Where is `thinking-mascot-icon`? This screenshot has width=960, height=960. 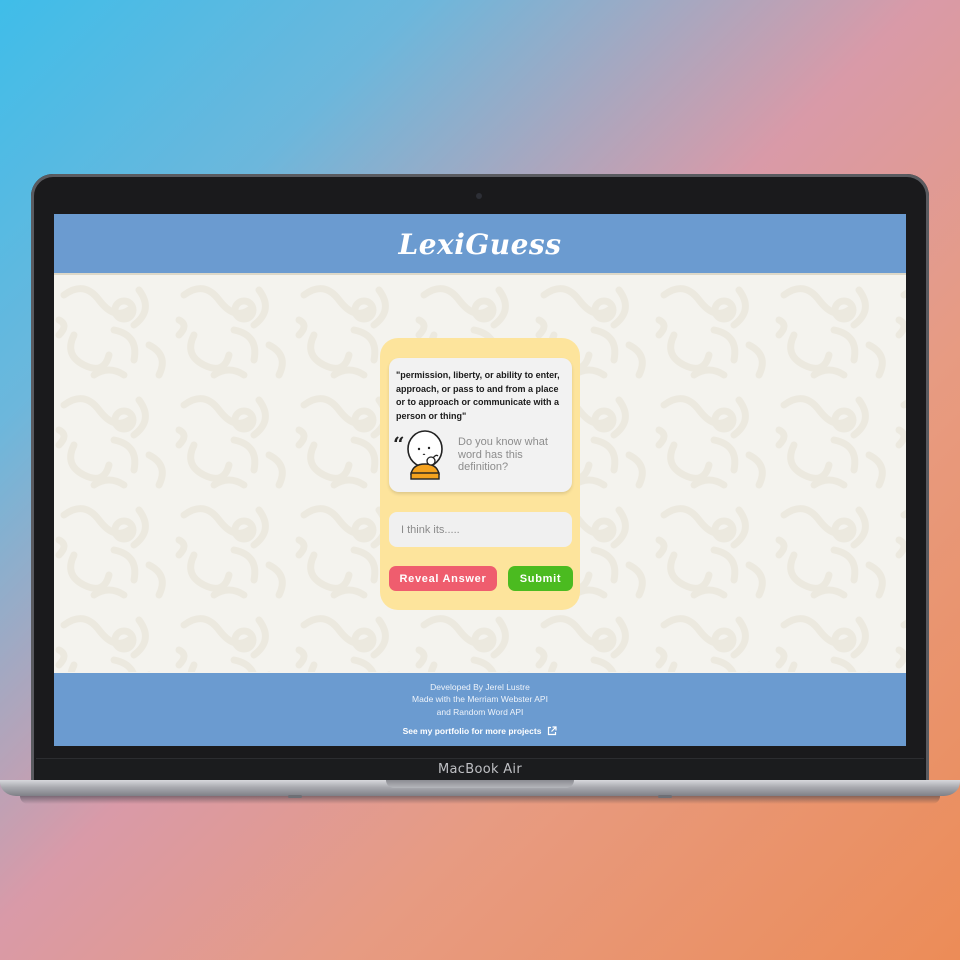 thinking-mascot-icon is located at coordinates (425, 455).